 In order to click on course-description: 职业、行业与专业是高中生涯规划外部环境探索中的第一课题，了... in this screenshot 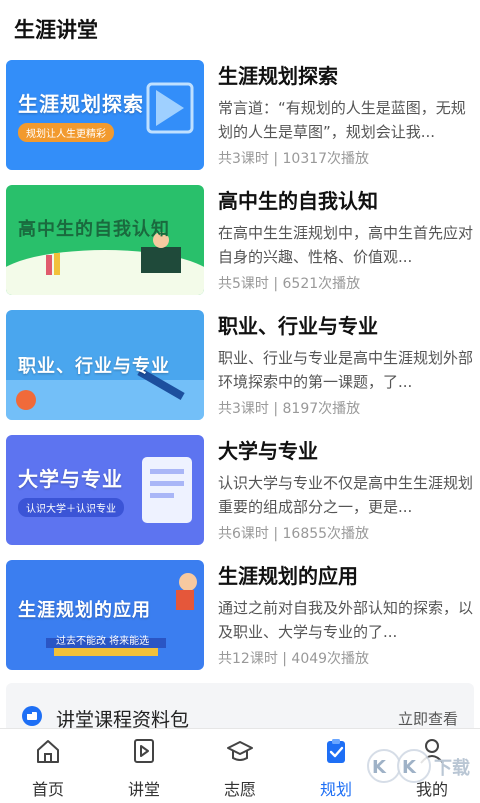, I will do `click(346, 370)`.